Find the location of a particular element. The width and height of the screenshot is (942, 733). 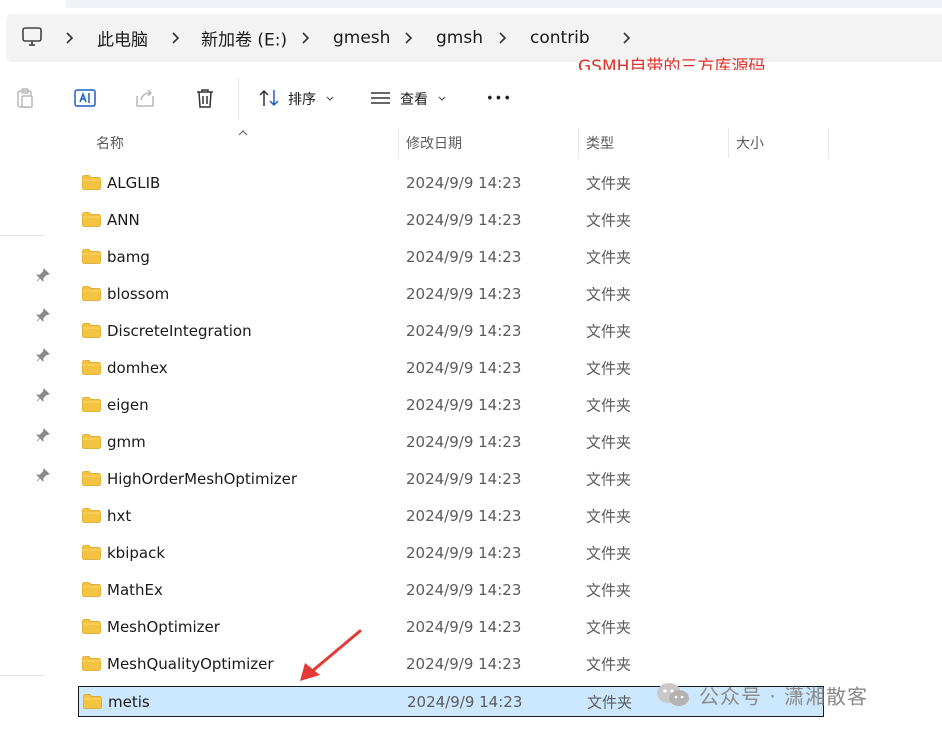

column-header-size: 大小 is located at coordinates (750, 143).